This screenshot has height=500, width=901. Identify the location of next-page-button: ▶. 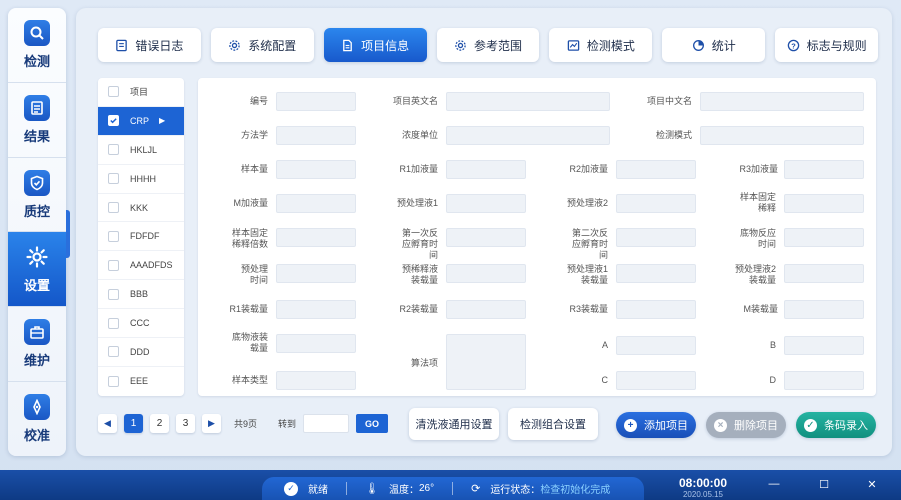
(211, 423).